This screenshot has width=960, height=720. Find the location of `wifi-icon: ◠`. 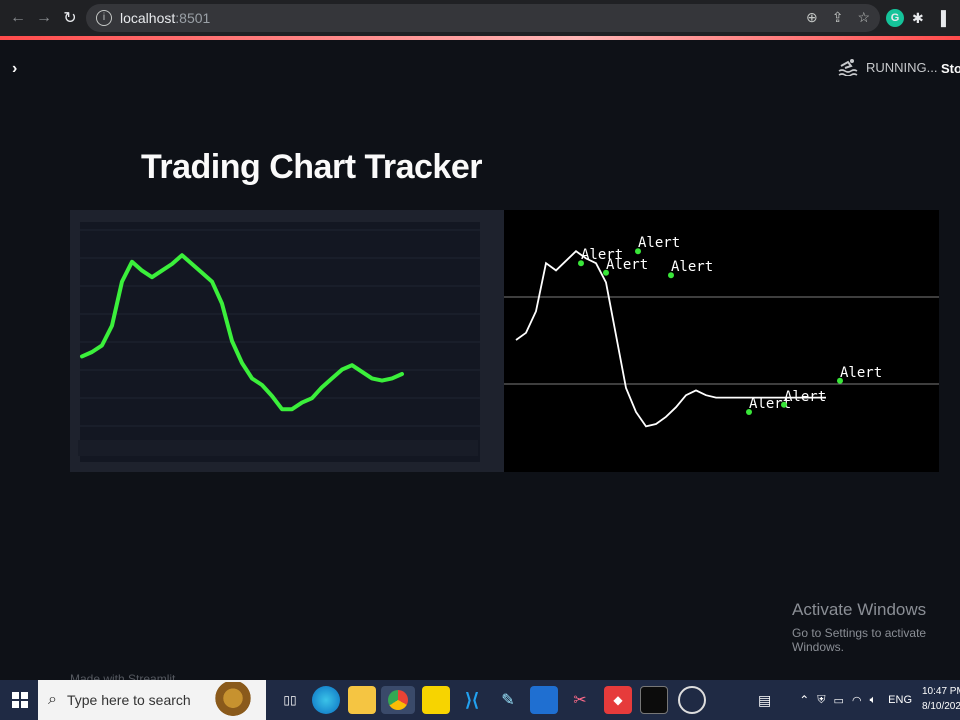

wifi-icon: ◠ is located at coordinates (857, 700).